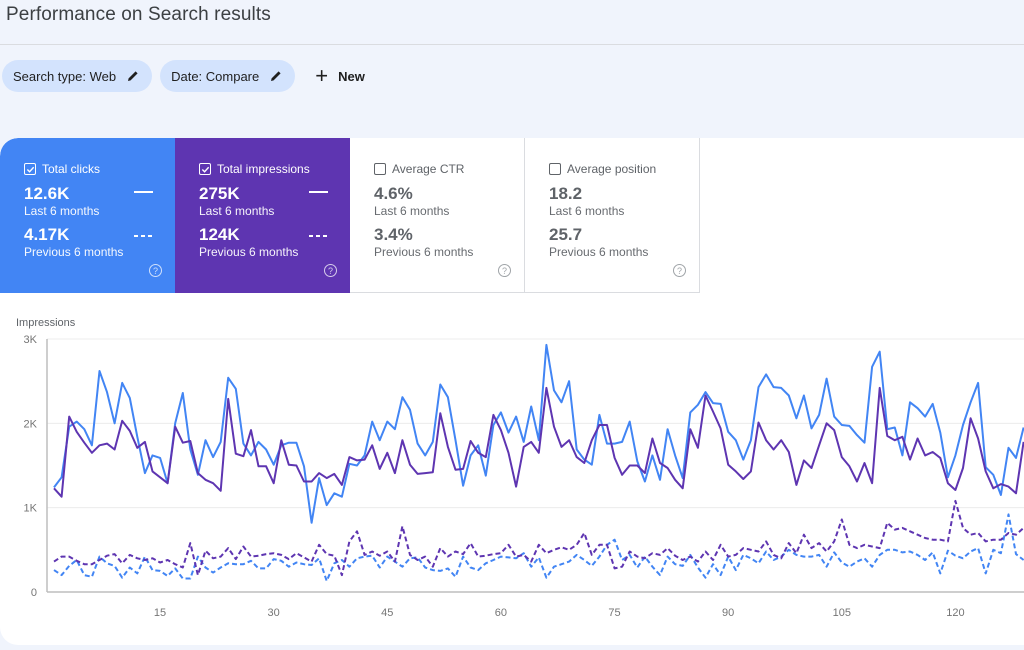 The width and height of the screenshot is (1024, 650). Describe the element at coordinates (322, 75) in the screenshot. I see `plus-icon: +` at that location.